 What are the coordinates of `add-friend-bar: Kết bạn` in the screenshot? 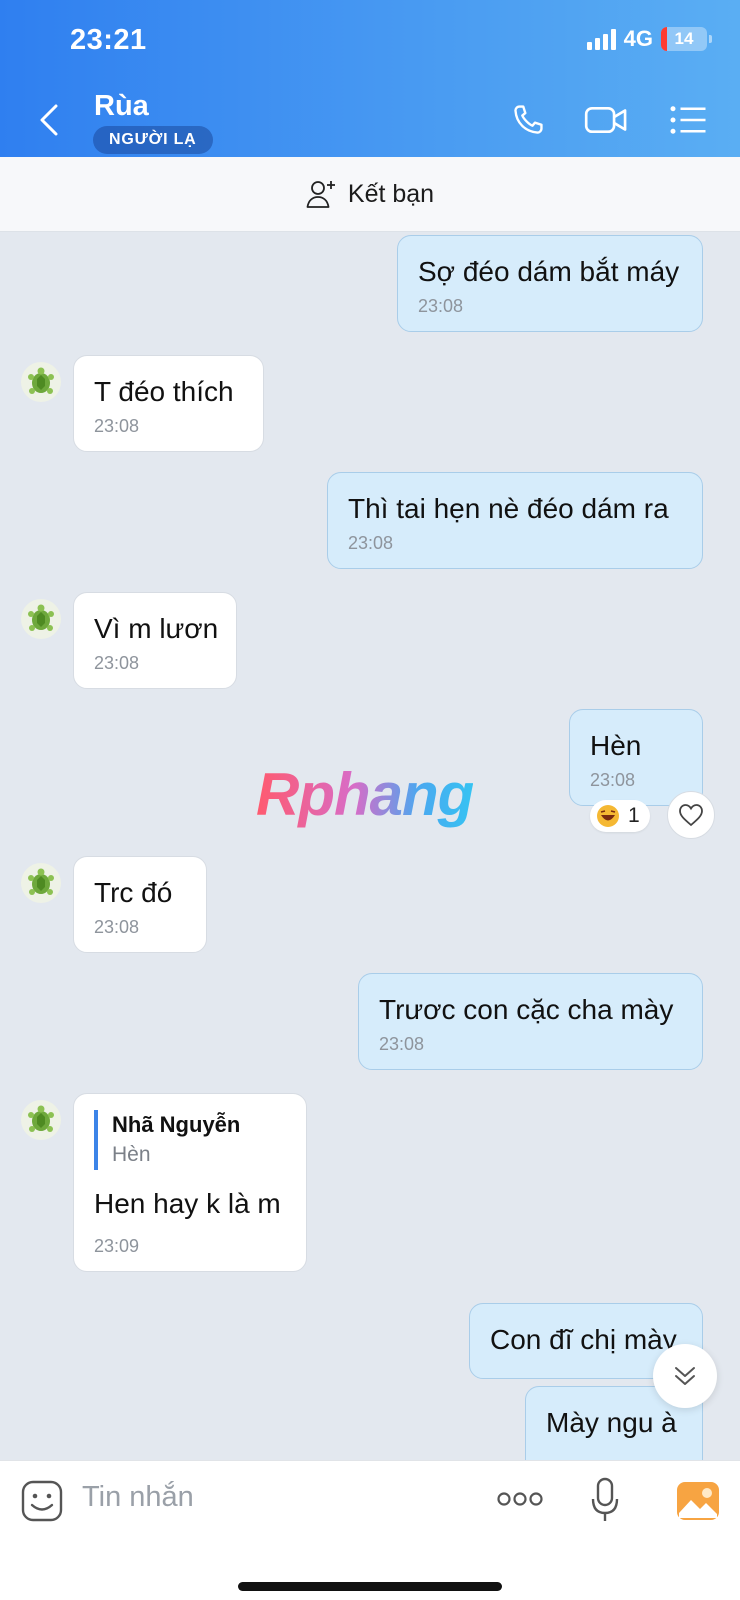 It's located at (370, 194).